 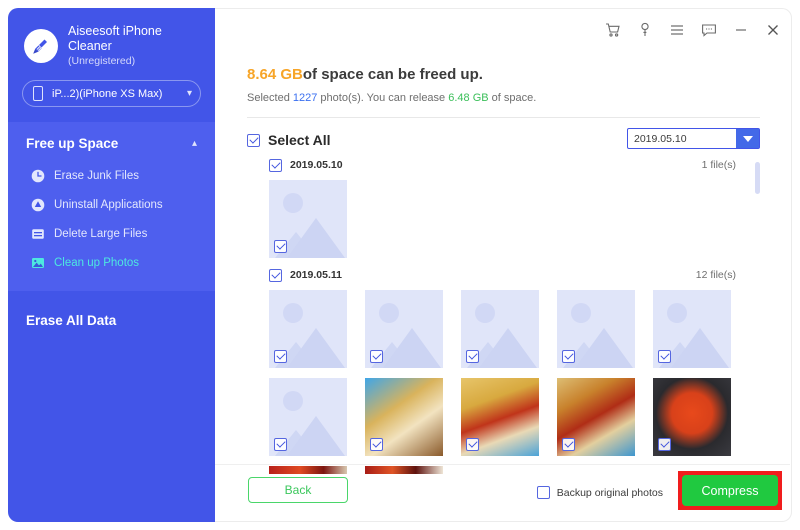 What do you see at coordinates (392, 74) in the screenshot?
I see `freeable-size-suffix: of space can be freed up.` at bounding box center [392, 74].